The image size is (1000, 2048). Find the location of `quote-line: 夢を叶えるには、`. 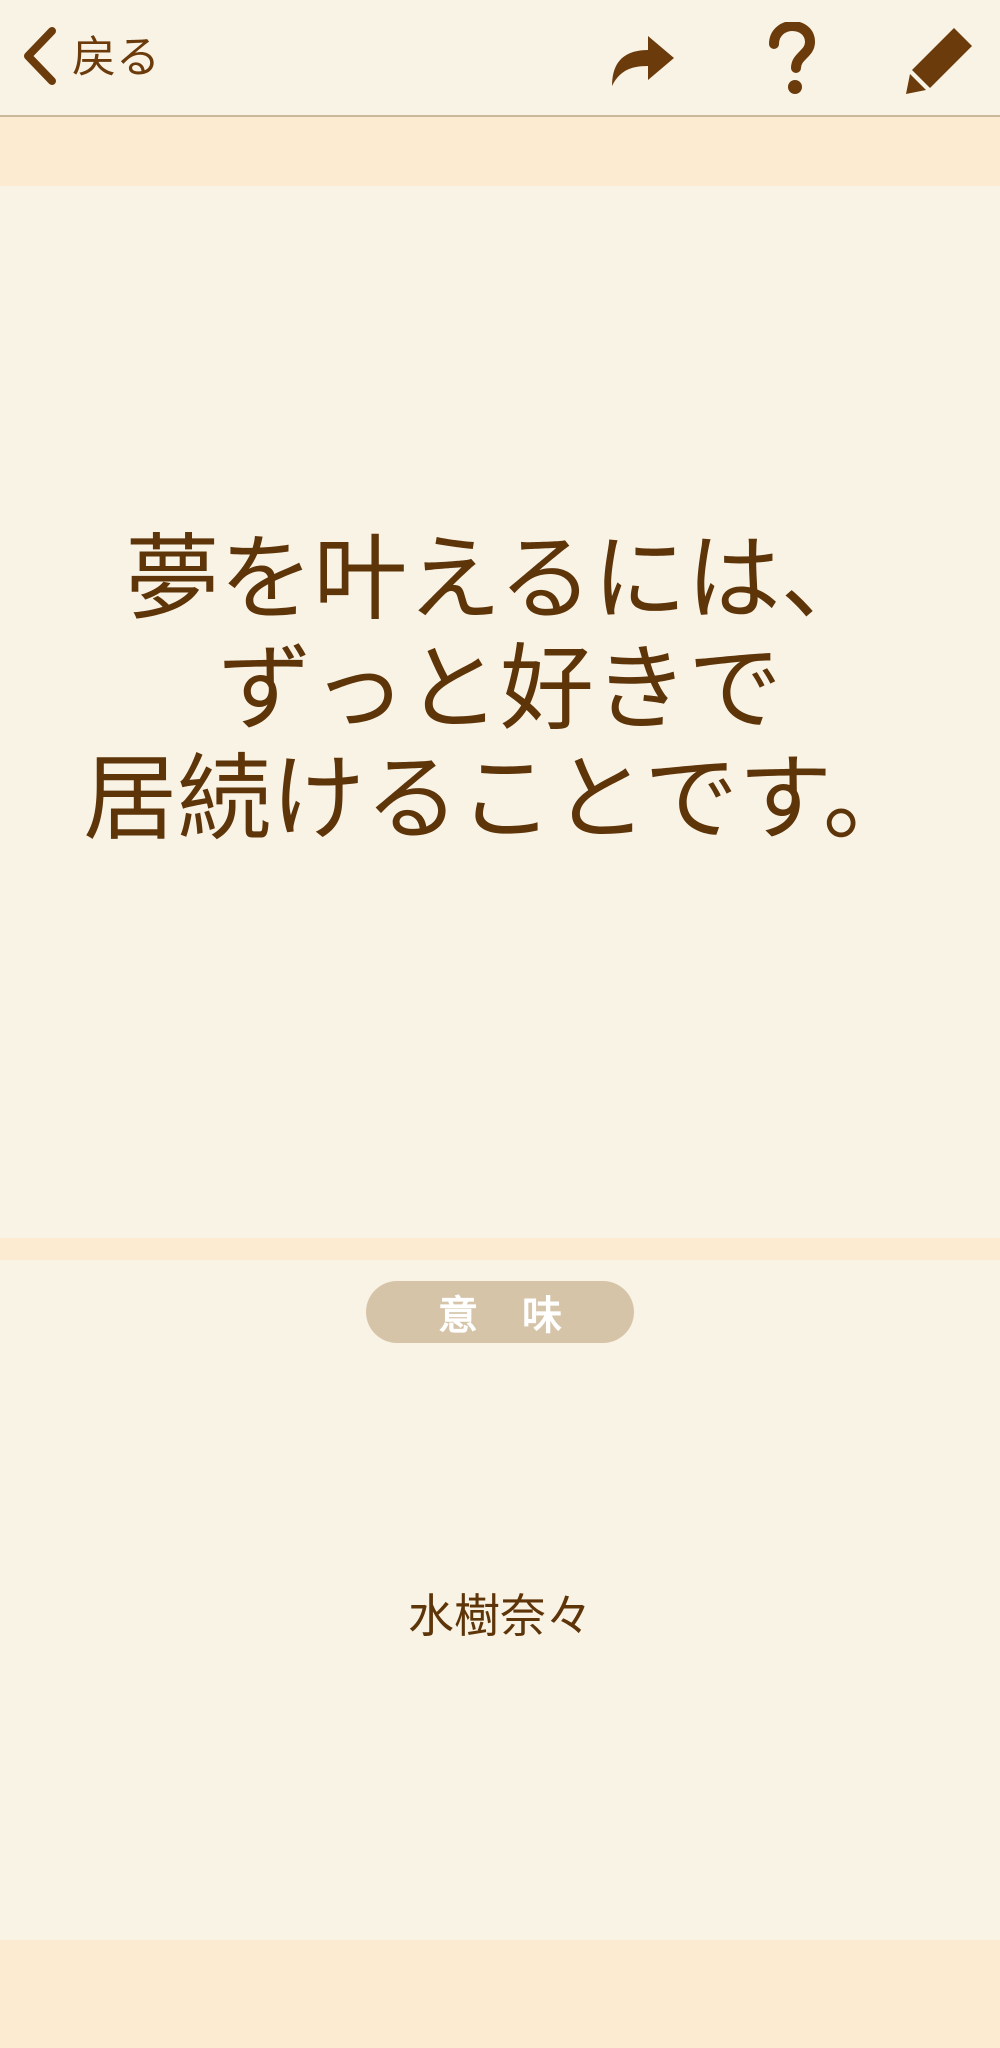

quote-line: 夢を叶えるには、 is located at coordinates (500, 579).